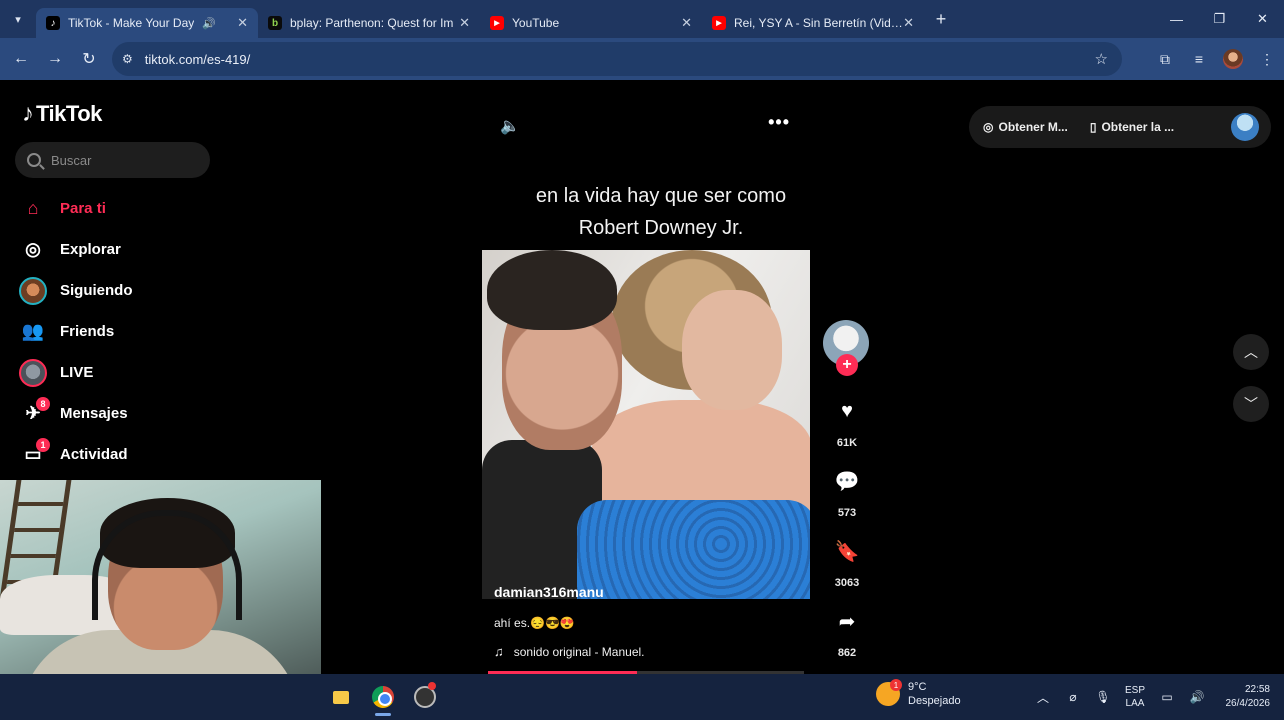 The image size is (1284, 720). I want to click on tab-title: YouTube, so click(536, 23).